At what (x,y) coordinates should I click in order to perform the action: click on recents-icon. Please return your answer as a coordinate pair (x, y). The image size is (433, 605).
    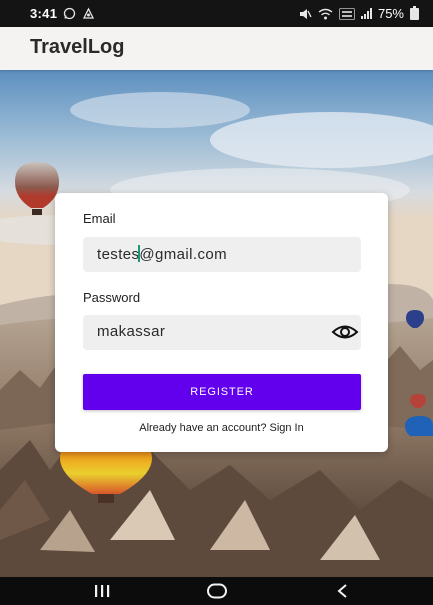
    Looking at the image, I should click on (102, 591).